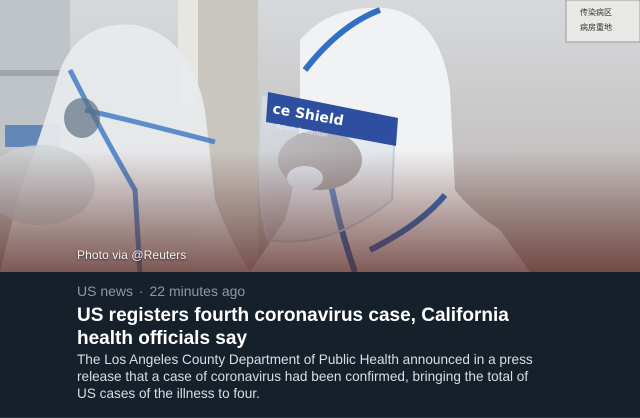 The height and width of the screenshot is (418, 640). What do you see at coordinates (105, 291) in the screenshot?
I see `article-category: US news` at bounding box center [105, 291].